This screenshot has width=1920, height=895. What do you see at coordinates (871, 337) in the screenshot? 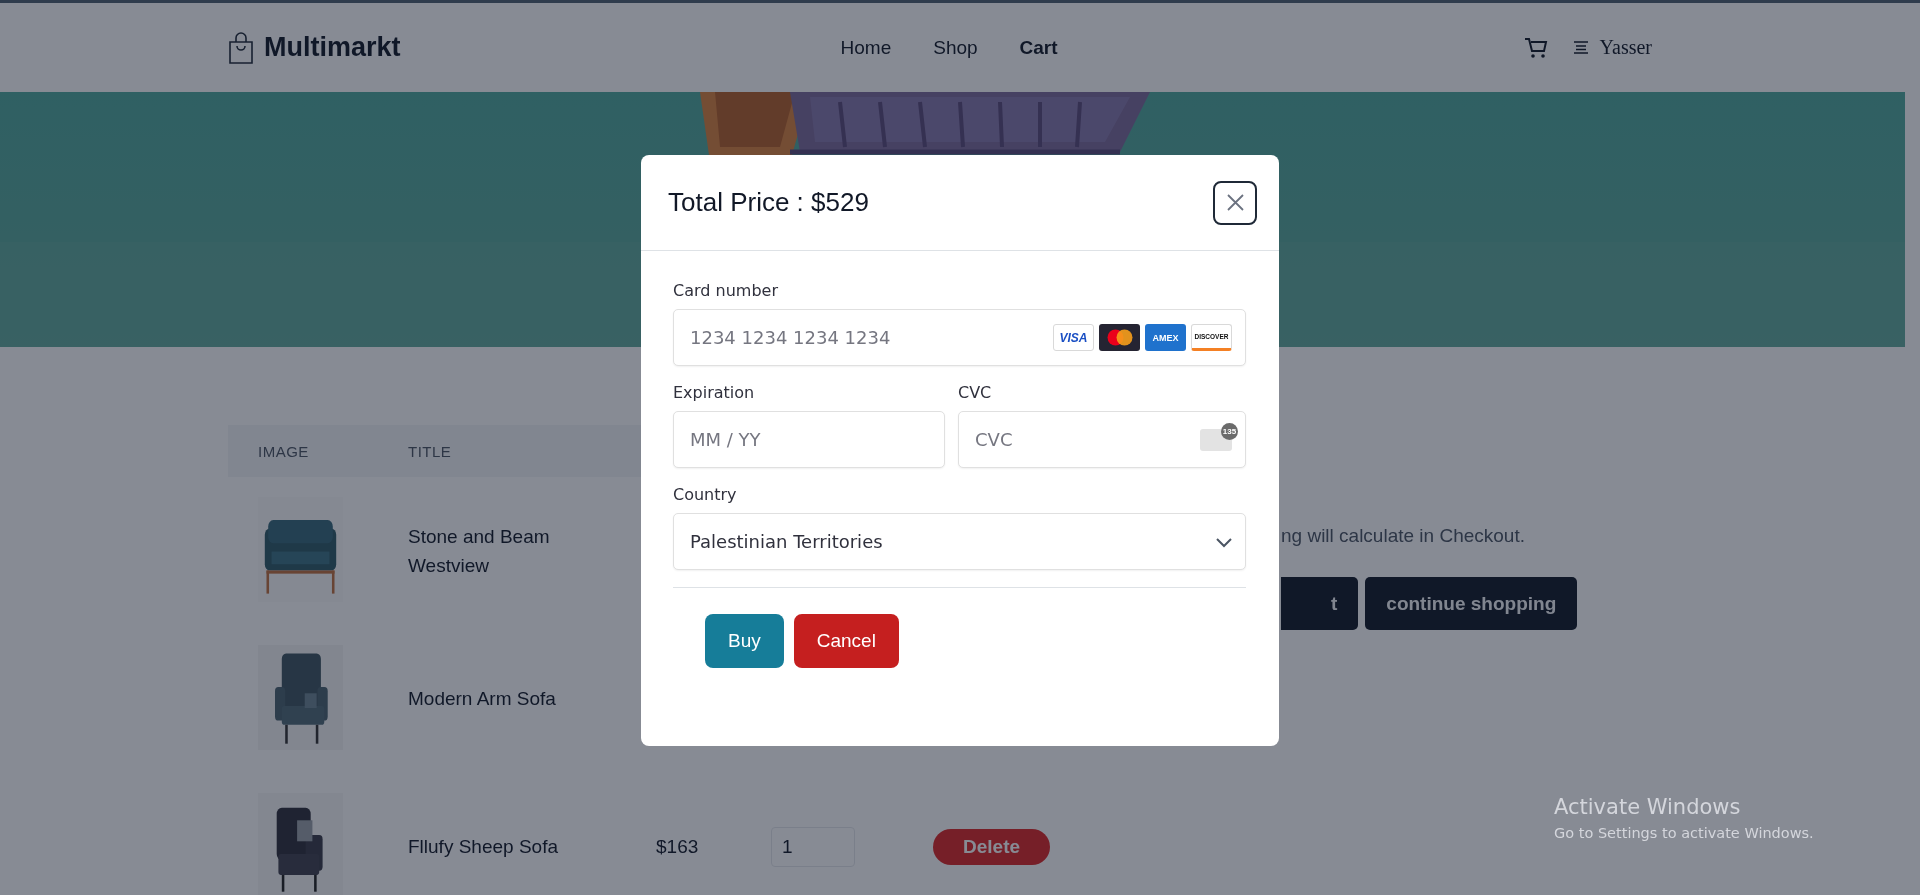
I see `card-number-input: 1234 1234 1234 1234` at bounding box center [871, 337].